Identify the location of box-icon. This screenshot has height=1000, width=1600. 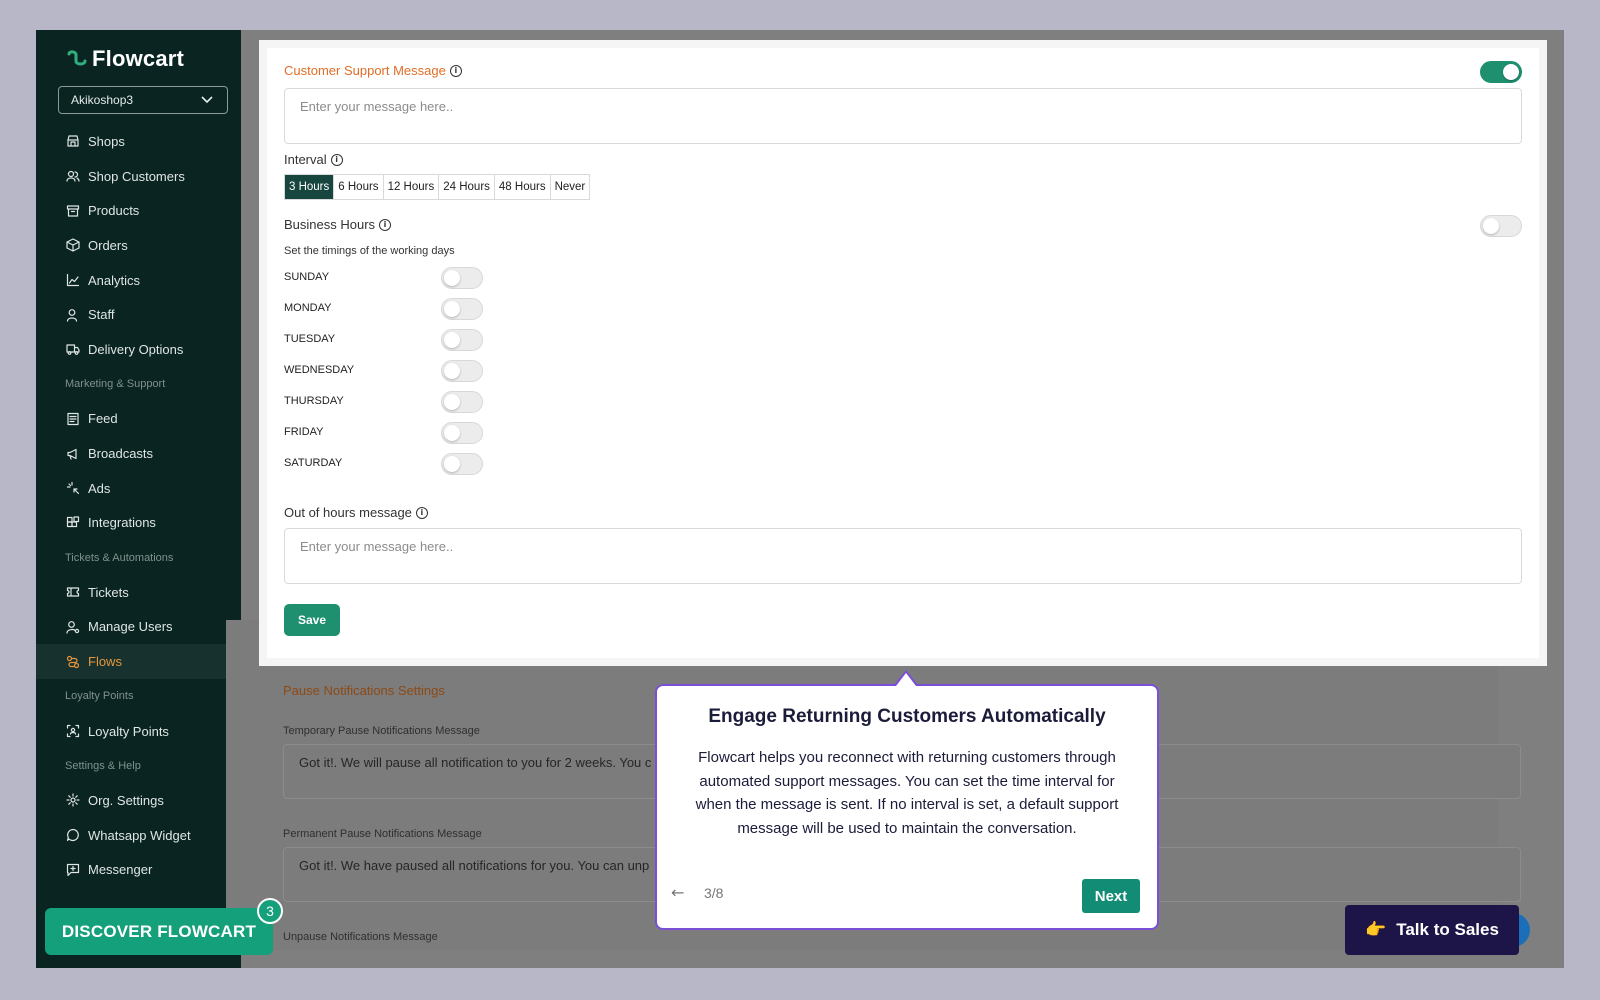
(73, 245).